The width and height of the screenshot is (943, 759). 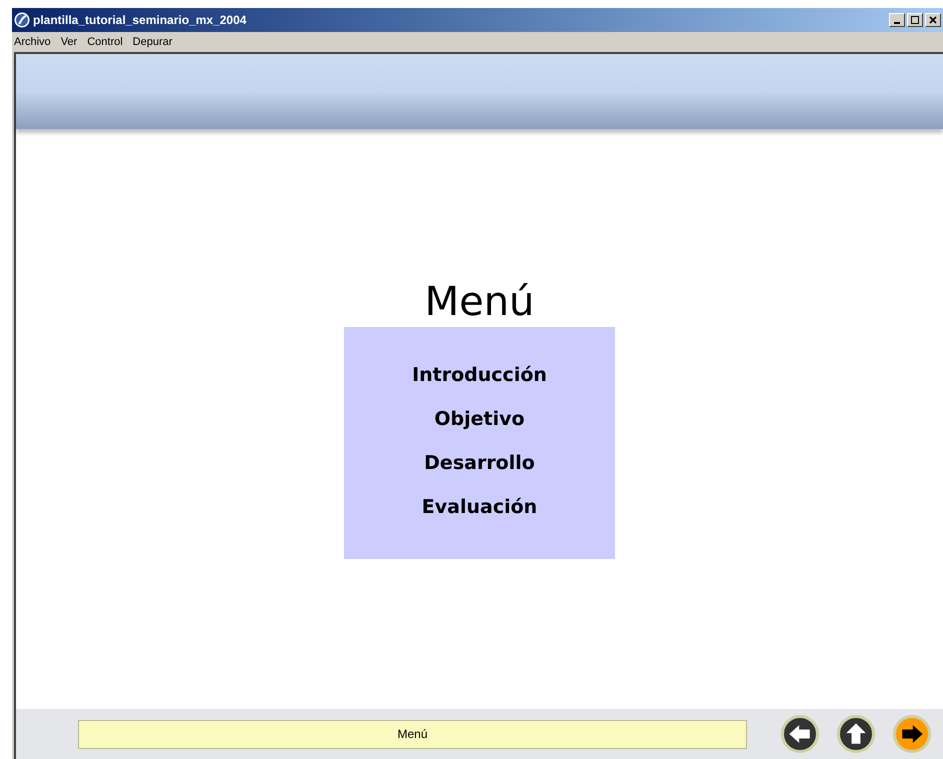 I want to click on close-icon, so click(x=933, y=20).